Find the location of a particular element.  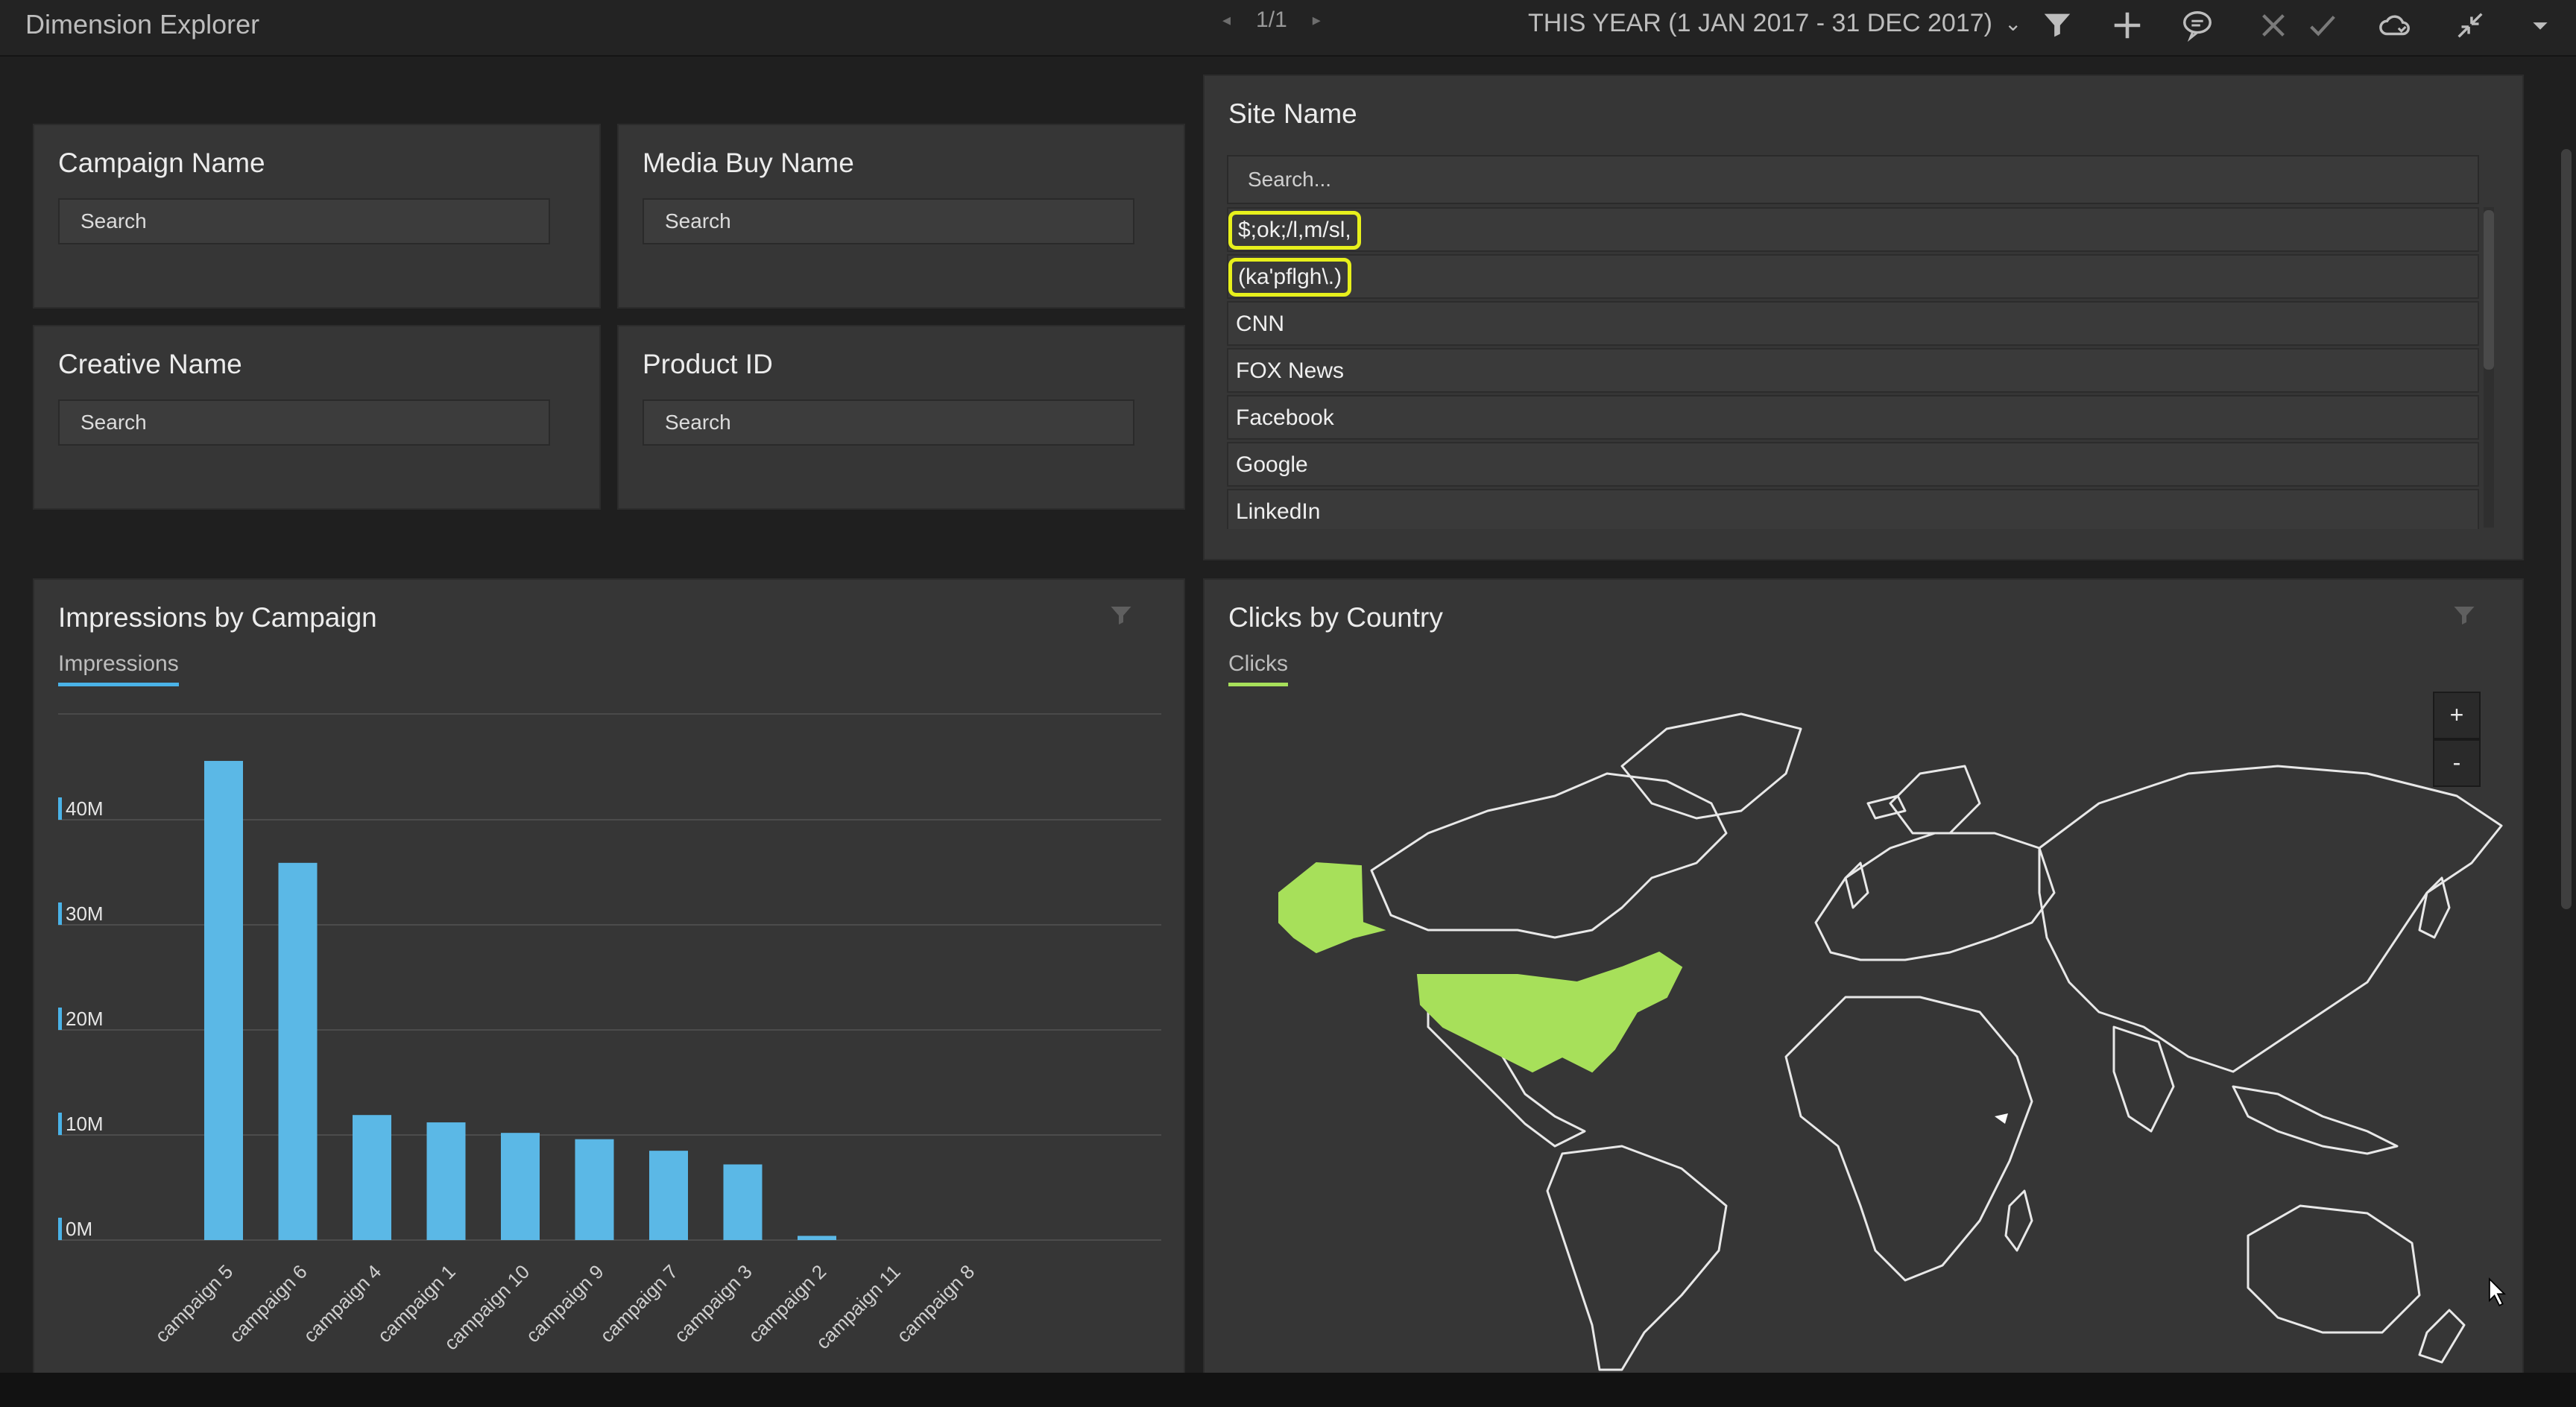

site-item-label: FOX News is located at coordinates (1290, 370).